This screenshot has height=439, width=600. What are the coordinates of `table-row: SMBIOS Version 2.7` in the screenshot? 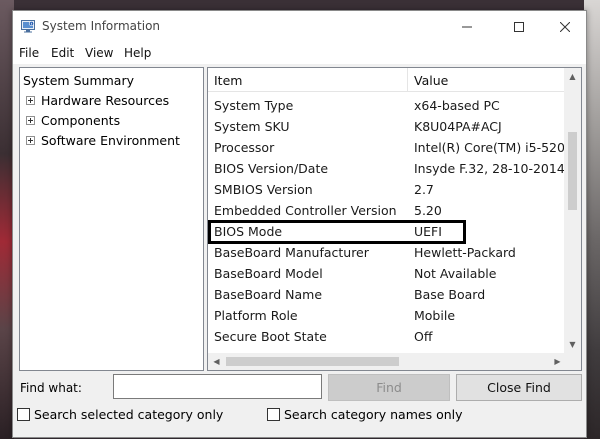 It's located at (387, 189).